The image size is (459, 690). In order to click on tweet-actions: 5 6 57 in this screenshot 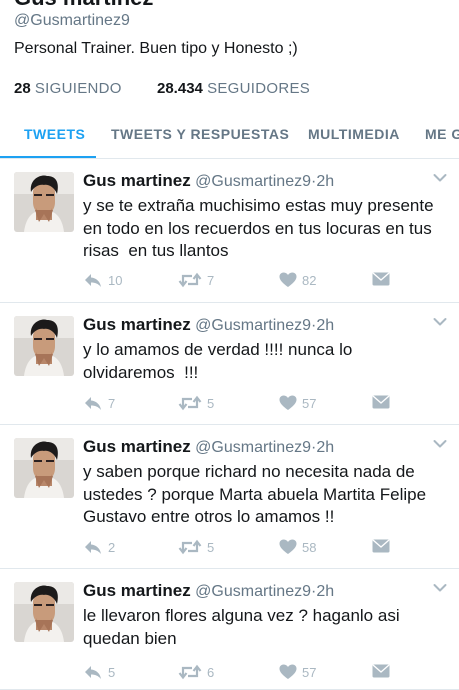, I will do `click(263, 674)`.